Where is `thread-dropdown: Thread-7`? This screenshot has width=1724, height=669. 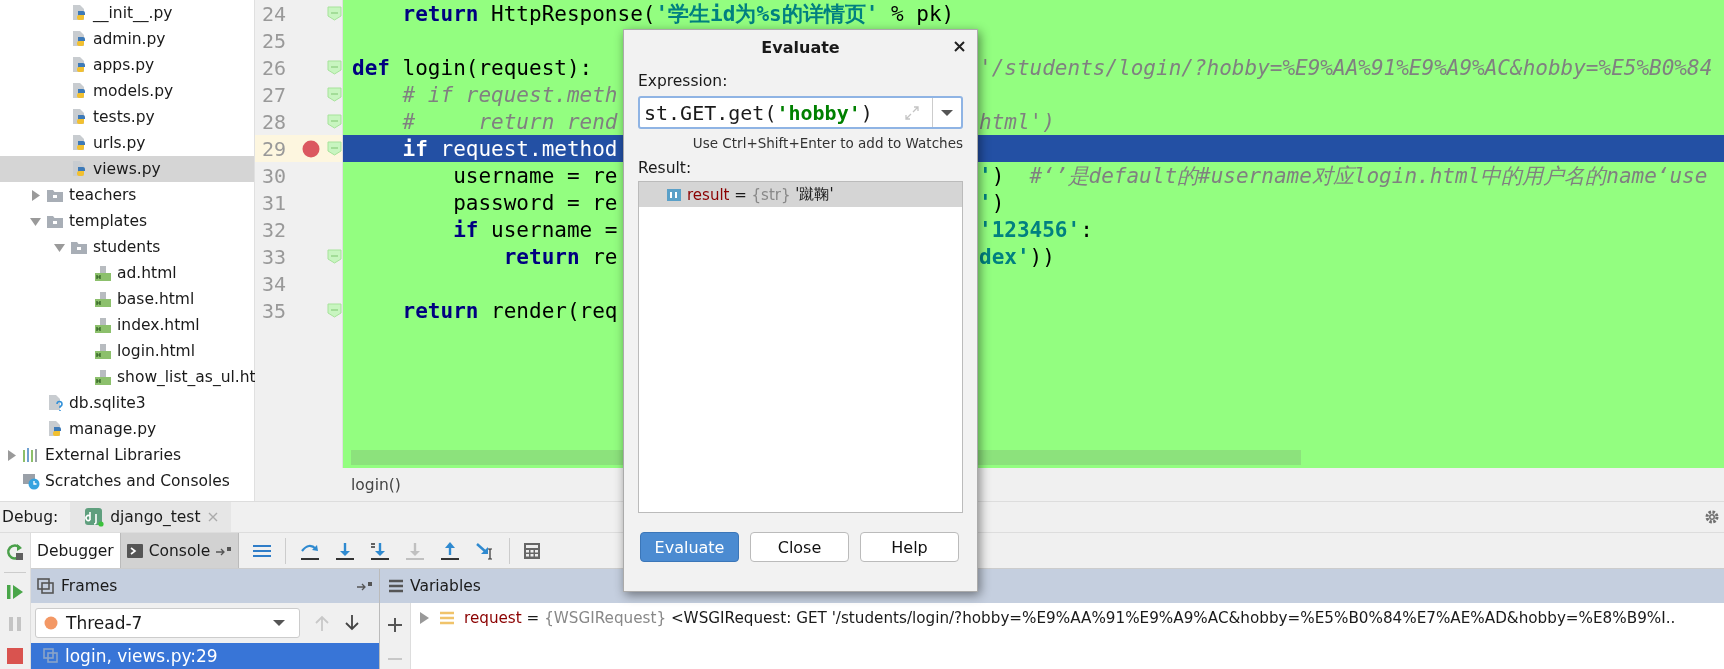
thread-dropdown: Thread-7 is located at coordinates (167, 623).